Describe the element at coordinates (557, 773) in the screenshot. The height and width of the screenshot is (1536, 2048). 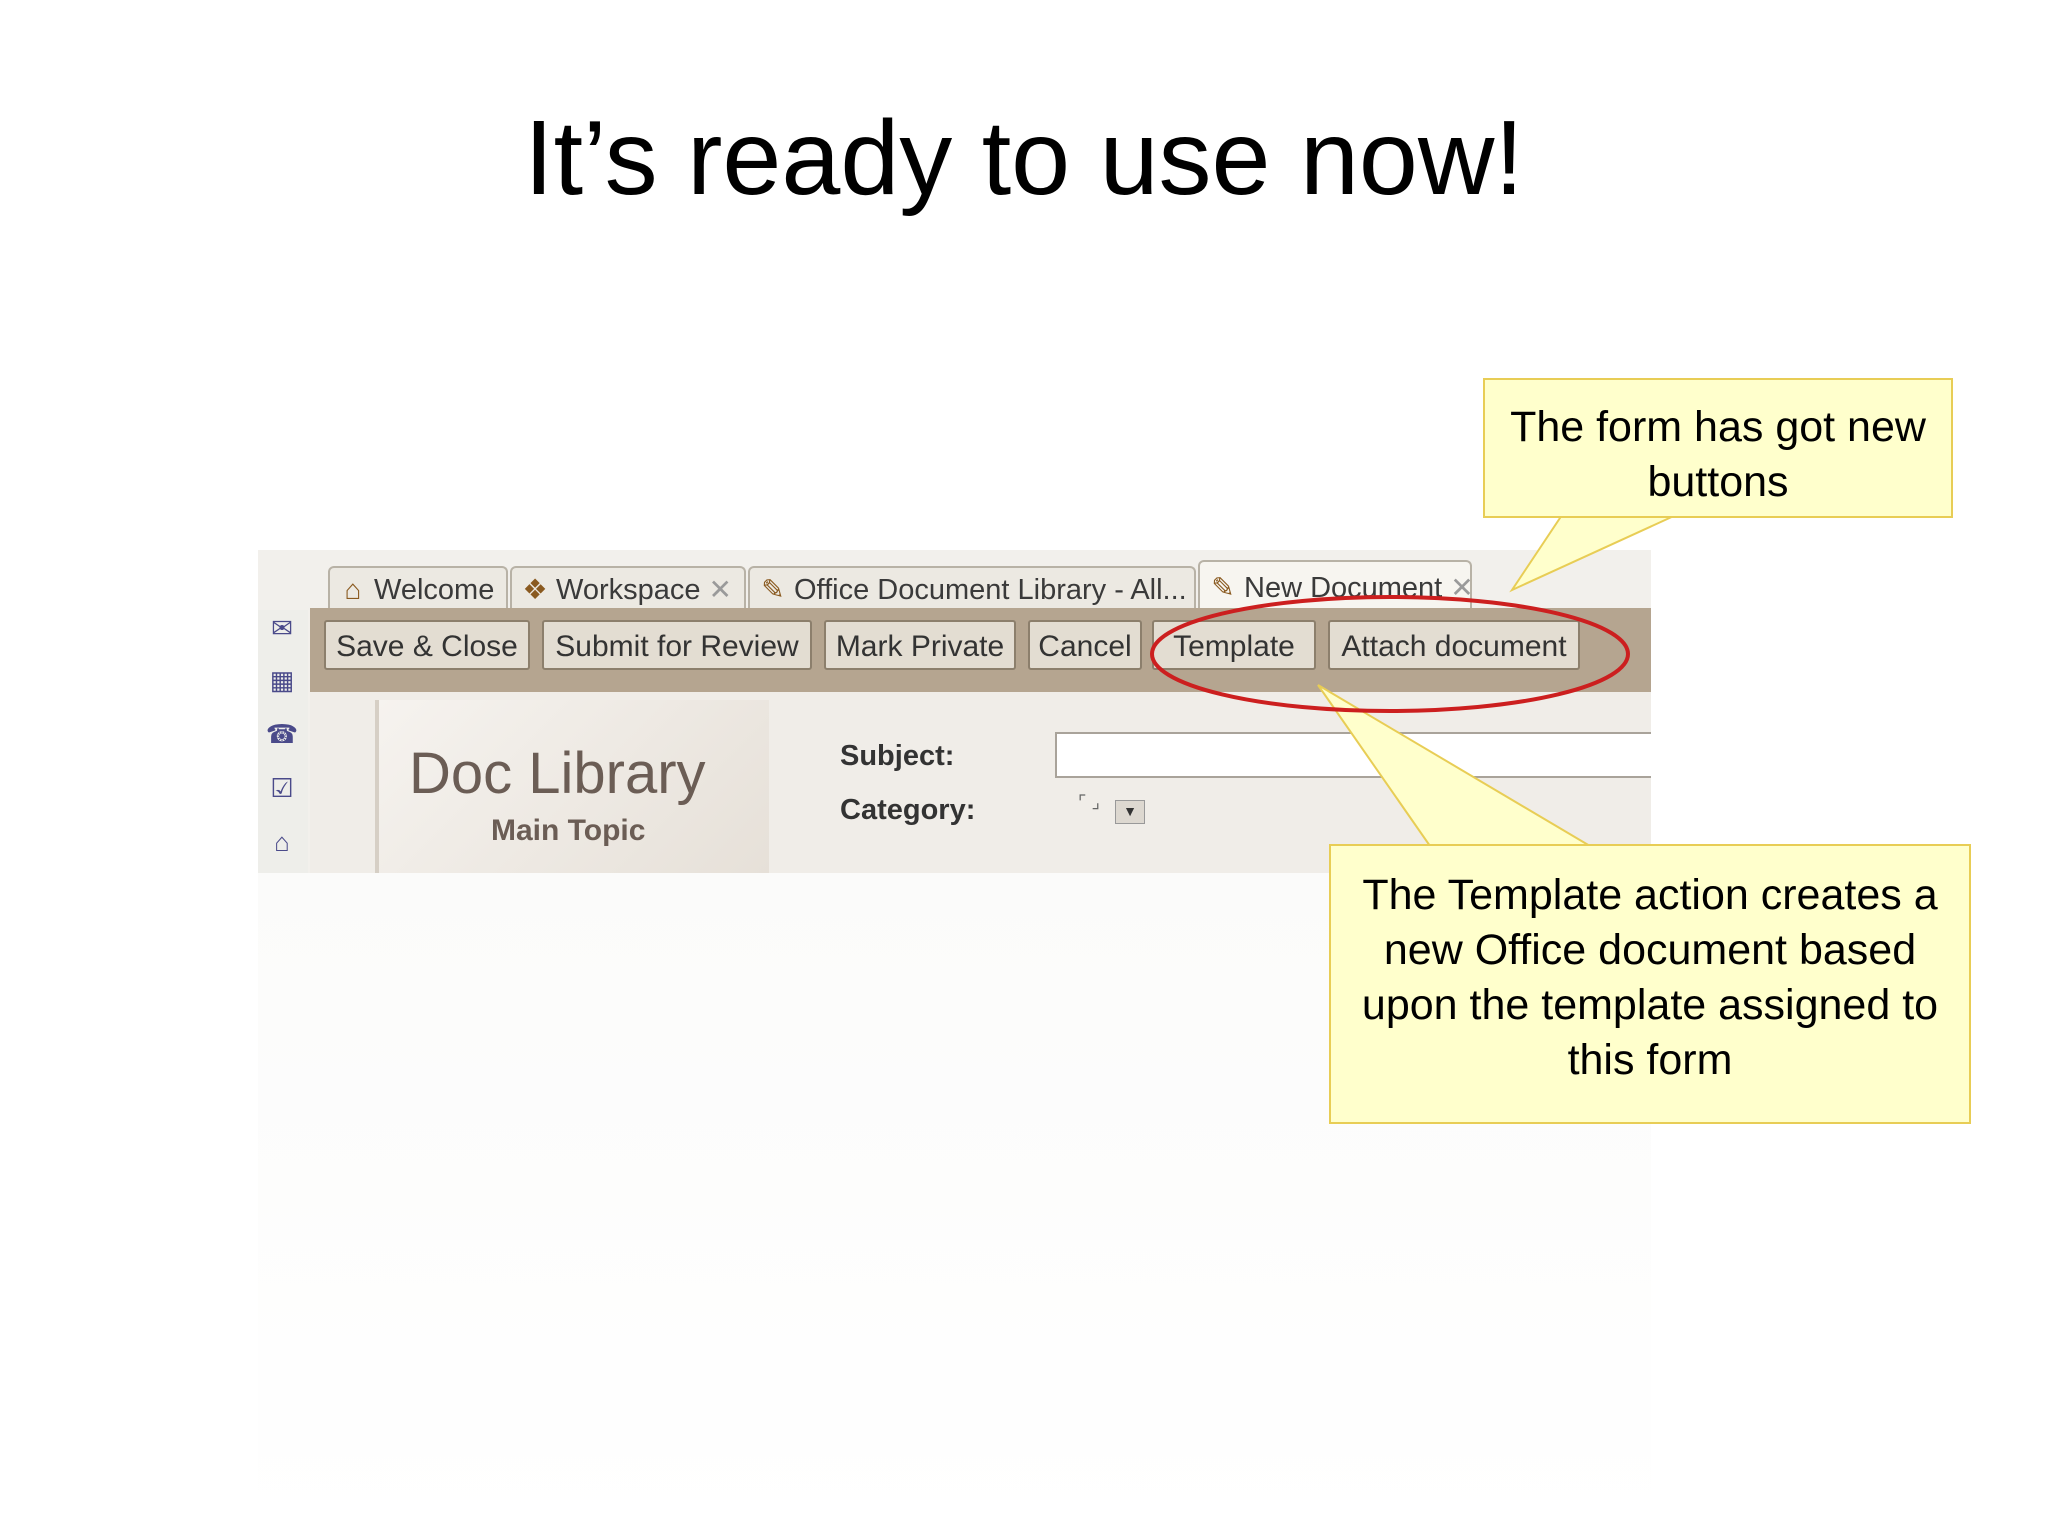
I see `banner-title: Doc Library` at that location.